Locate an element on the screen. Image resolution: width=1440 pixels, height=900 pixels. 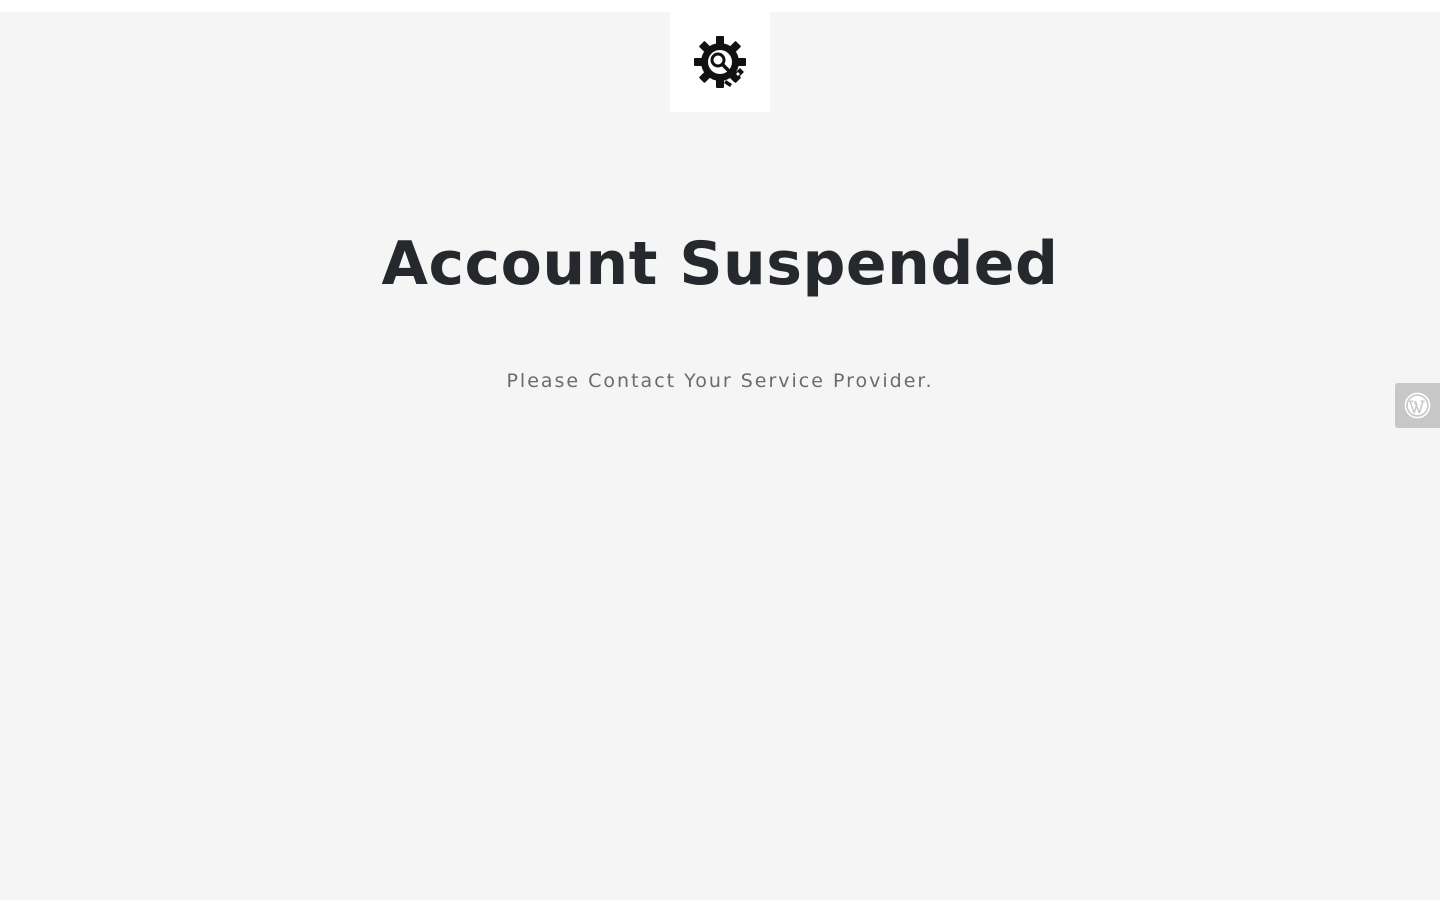
status-message: Please Contact Your Service Provider. is located at coordinates (720, 381).